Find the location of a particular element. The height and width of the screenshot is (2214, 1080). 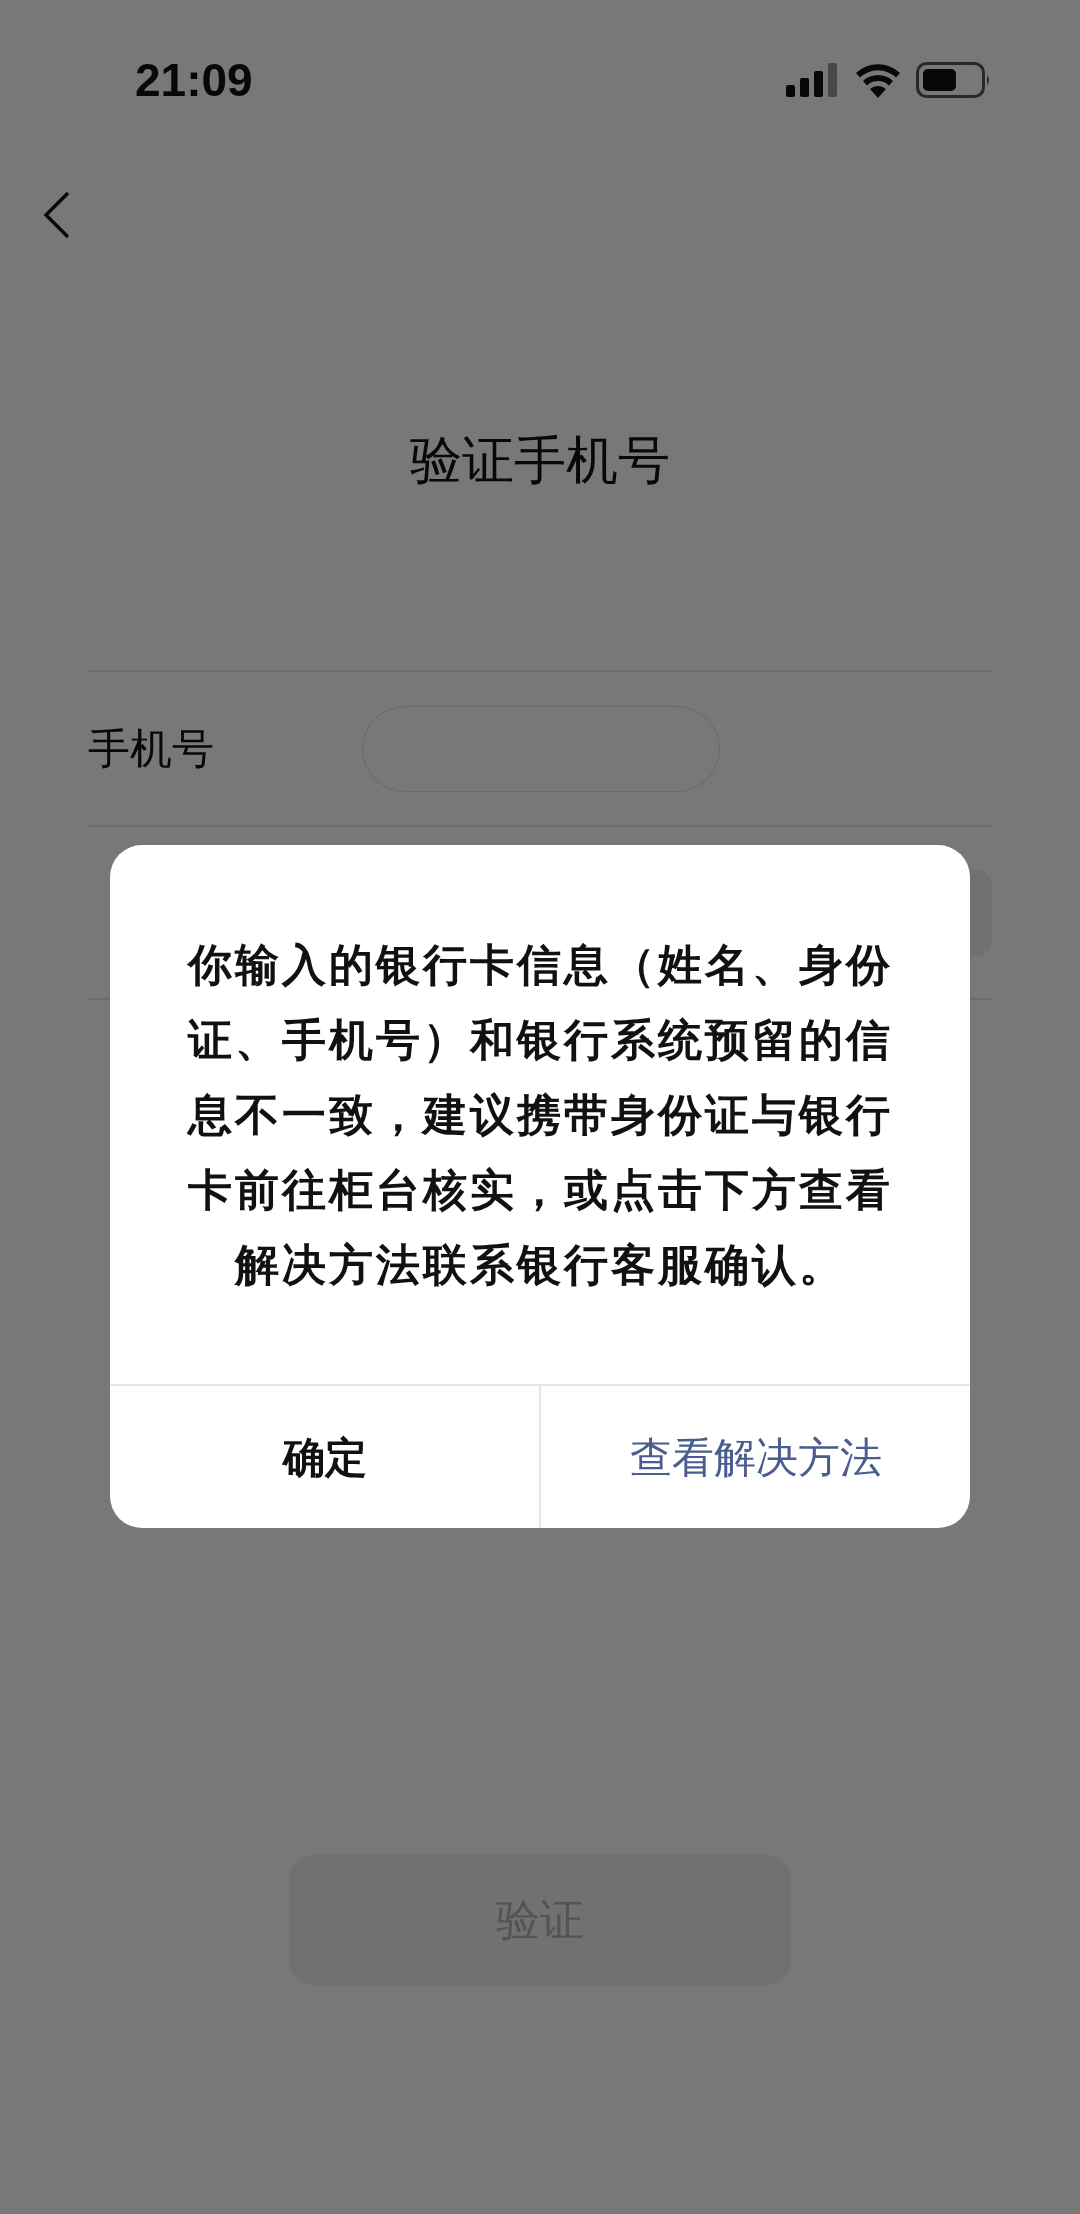

dialog-button: 查看解决方法 is located at coordinates (754, 1457).